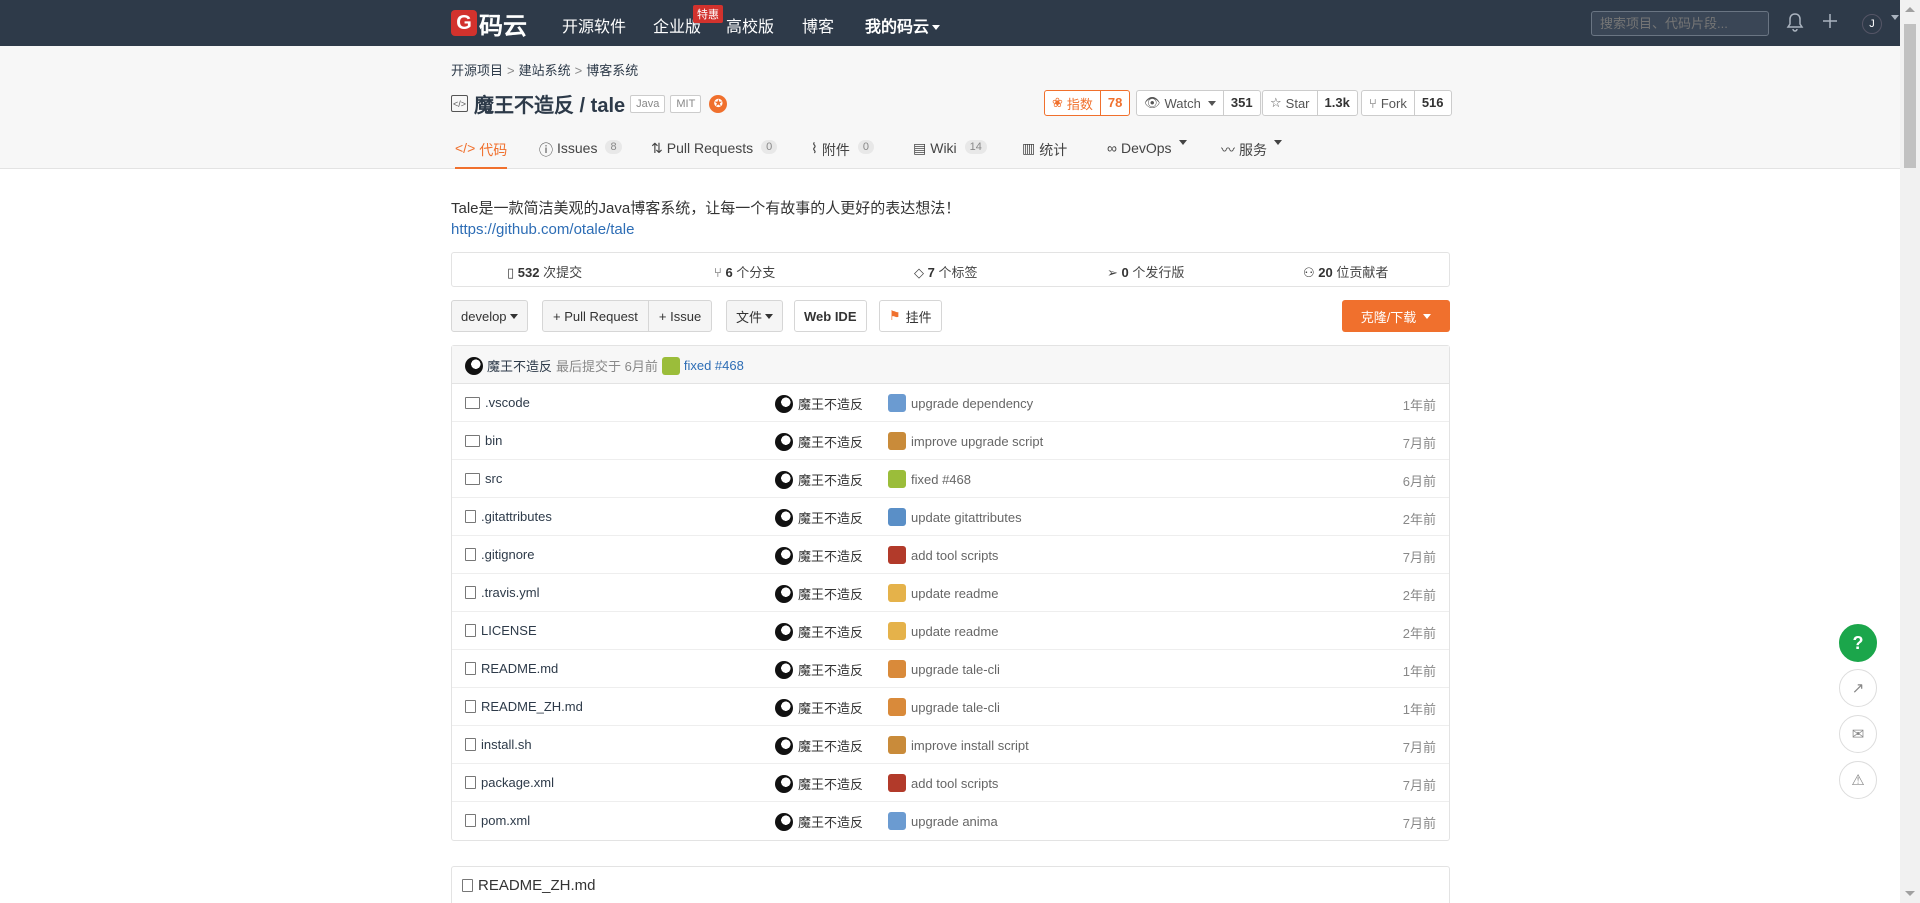  Describe the element at coordinates (1830, 23) in the screenshot. I see `plus-icon` at that location.